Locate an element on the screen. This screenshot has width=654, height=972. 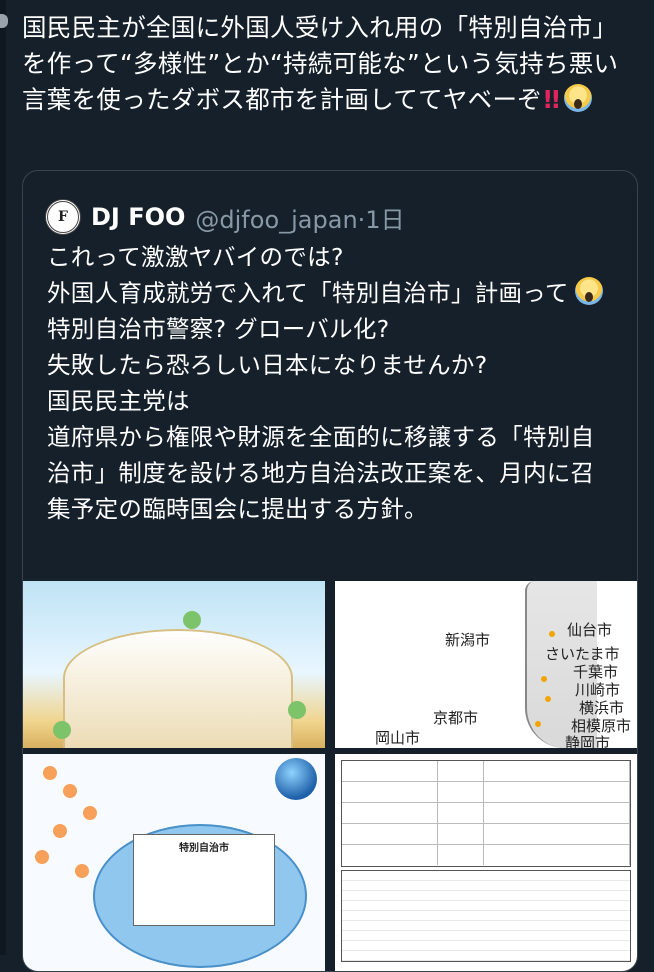
double-exclamation-icon: !! is located at coordinates (551, 99).